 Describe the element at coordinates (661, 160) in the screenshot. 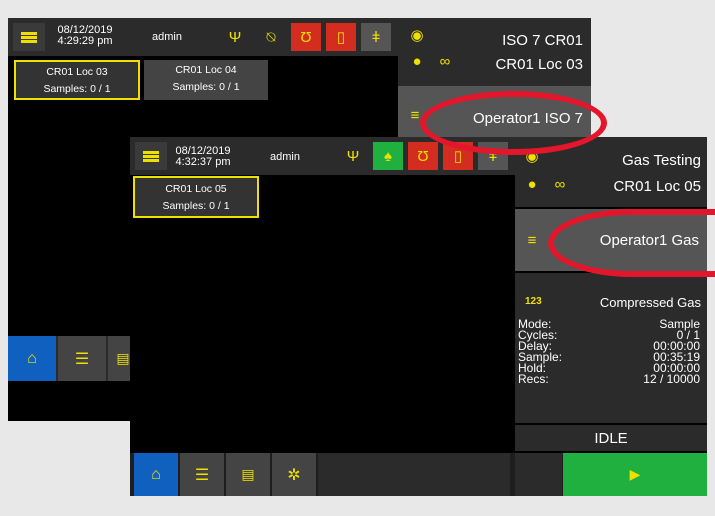

I see `front-test-label: Gas Testing` at that location.